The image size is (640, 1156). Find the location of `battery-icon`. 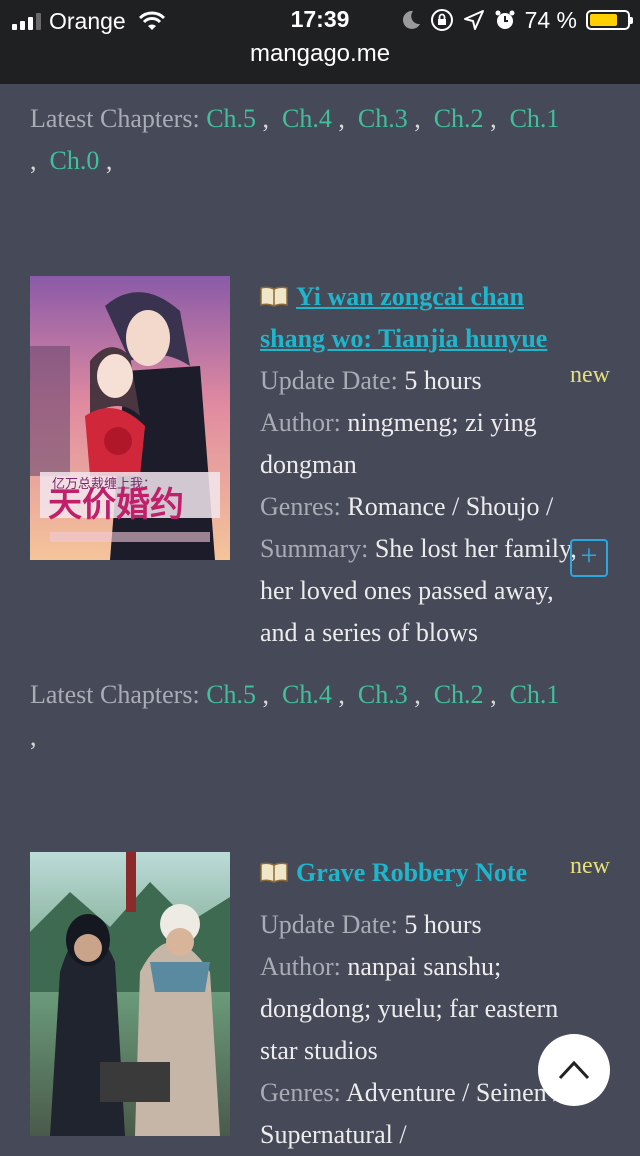

battery-icon is located at coordinates (609, 20).